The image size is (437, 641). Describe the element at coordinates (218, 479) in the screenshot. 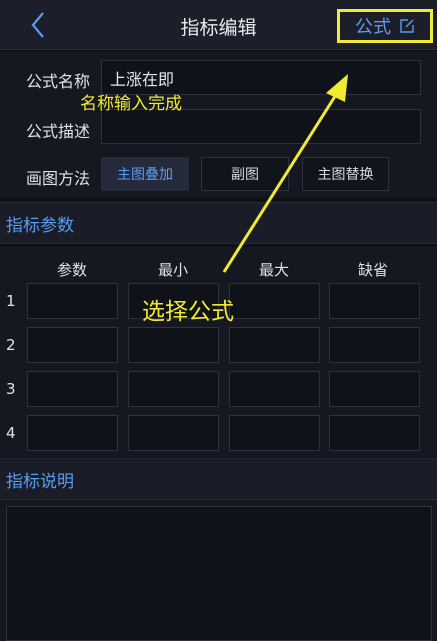

I see `description-section-header: 指标说明` at that location.